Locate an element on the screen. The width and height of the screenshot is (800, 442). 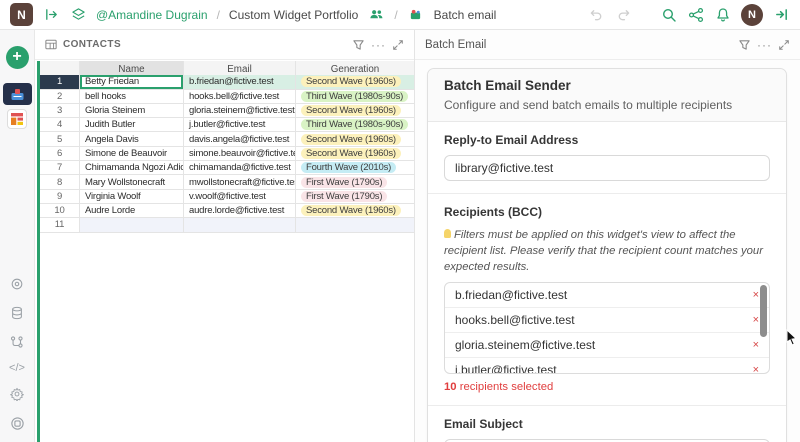
row-number: 3 is located at coordinates (60, 111).